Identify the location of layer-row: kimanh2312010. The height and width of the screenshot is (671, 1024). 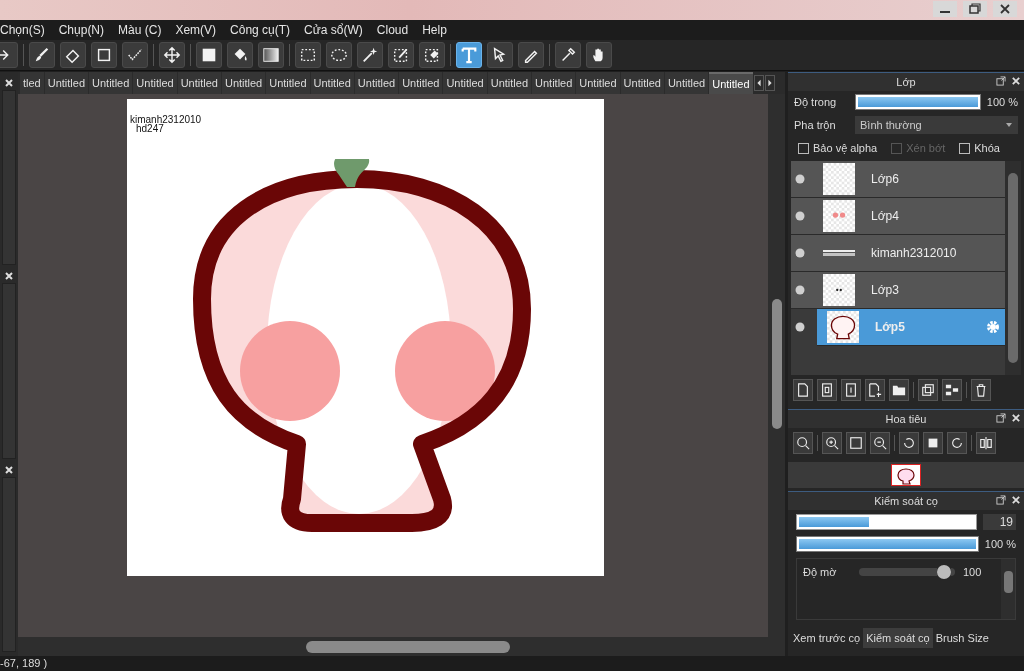
(898, 253).